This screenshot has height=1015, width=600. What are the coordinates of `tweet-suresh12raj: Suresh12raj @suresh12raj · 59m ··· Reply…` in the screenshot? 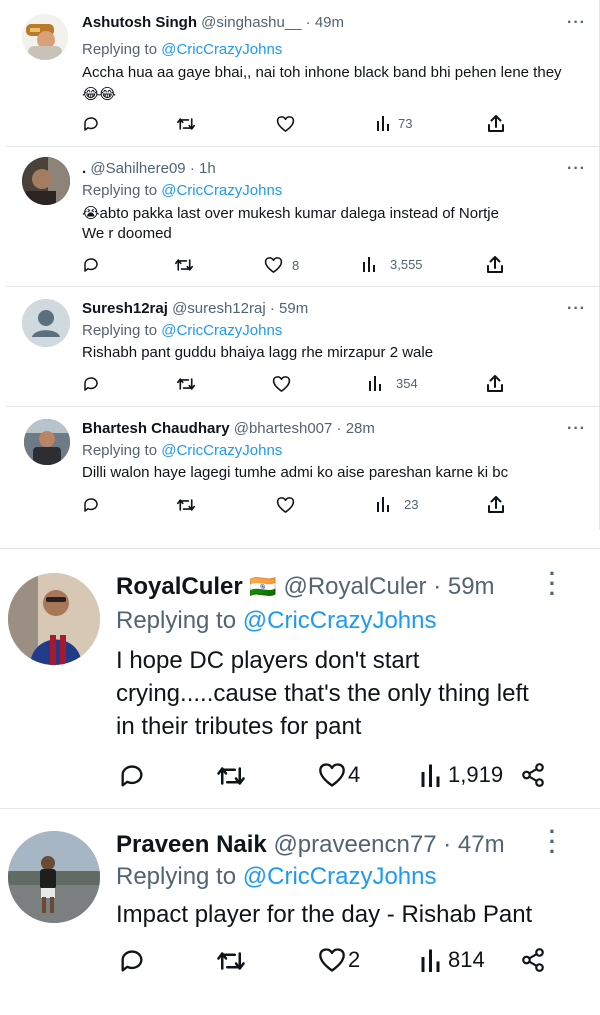 It's located at (300, 347).